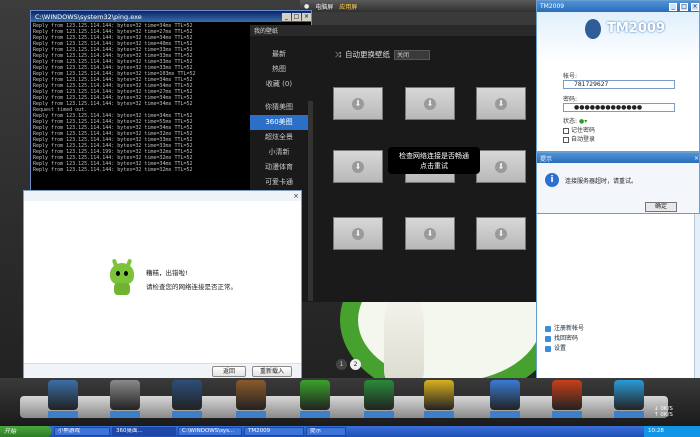 The width and height of the screenshot is (700, 437). Describe the element at coordinates (601, 181) in the screenshot. I see `tip-message: 连接服务器超时，请重试。` at that location.